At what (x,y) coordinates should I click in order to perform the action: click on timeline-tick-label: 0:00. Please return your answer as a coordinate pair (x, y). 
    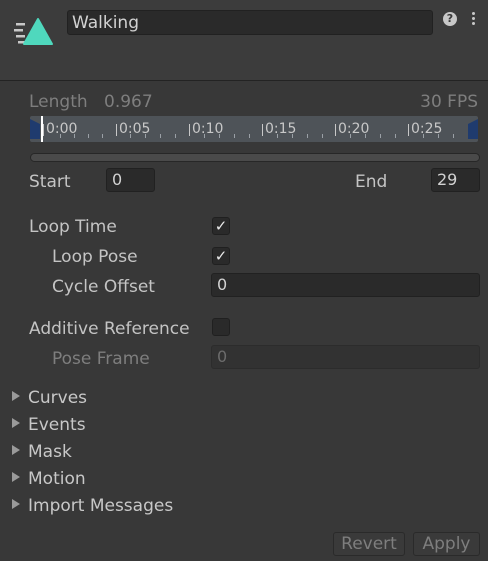
    Looking at the image, I should click on (62, 129).